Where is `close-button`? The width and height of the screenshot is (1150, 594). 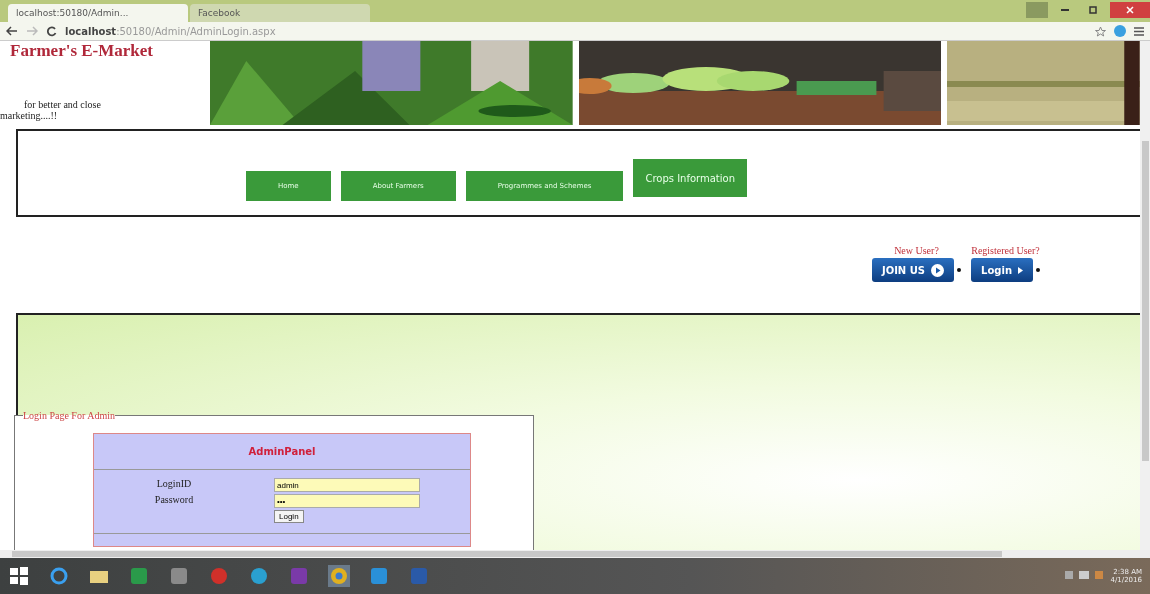
close-button is located at coordinates (1130, 10).